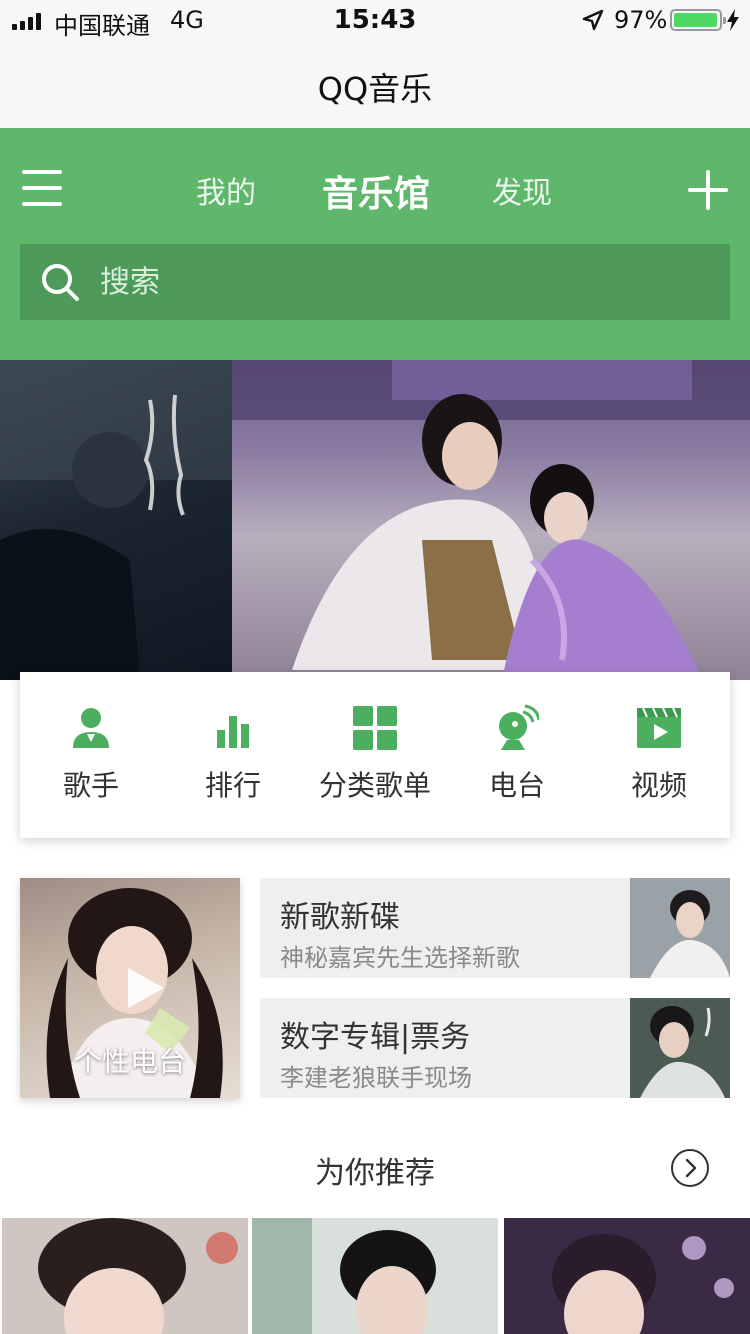 Image resolution: width=750 pixels, height=1334 pixels. What do you see at coordinates (375, 1173) in the screenshot?
I see `recommend-title: 为你推荐` at bounding box center [375, 1173].